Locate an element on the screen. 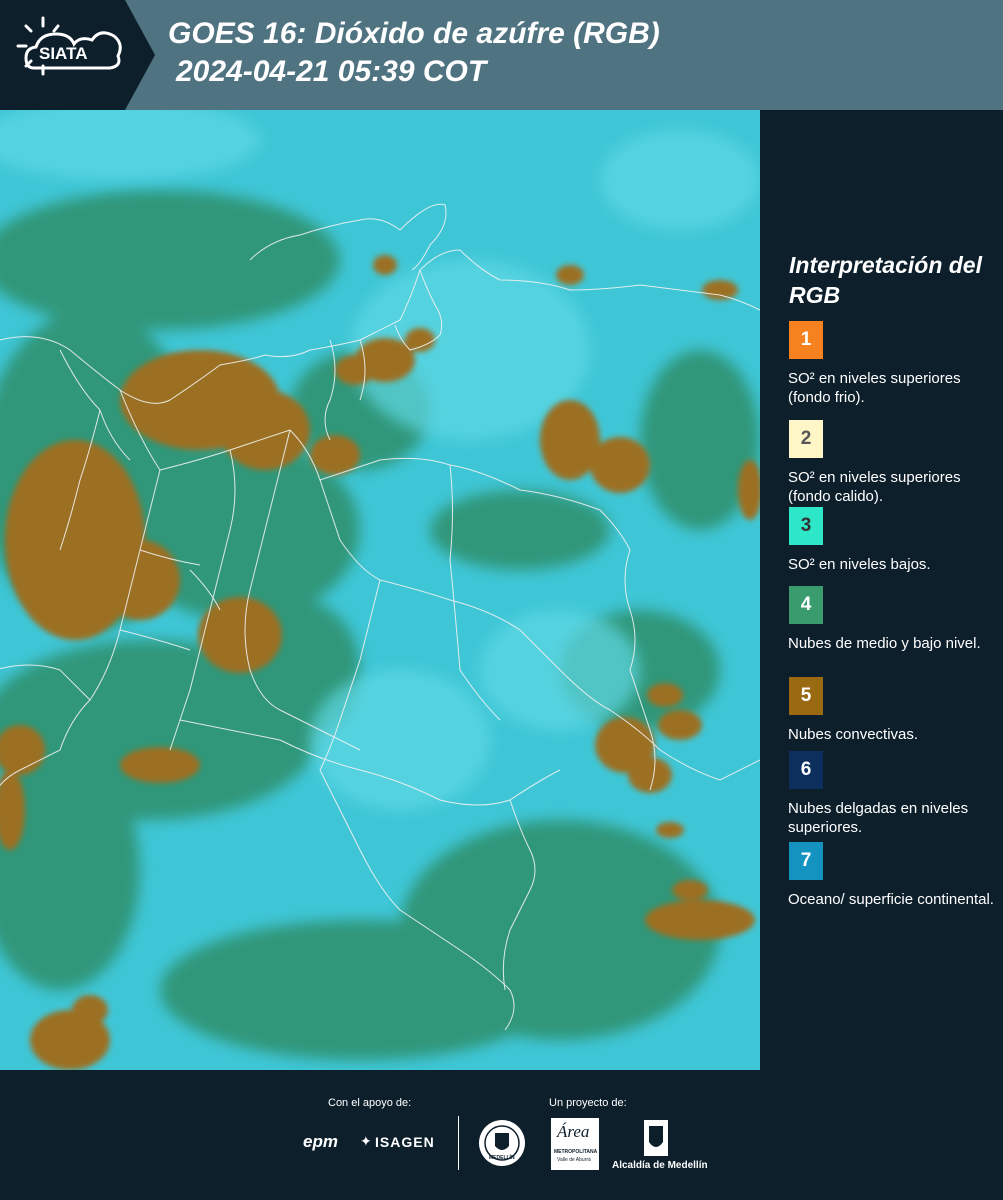  legend-title: Interpretación del RGB is located at coordinates (885, 280).